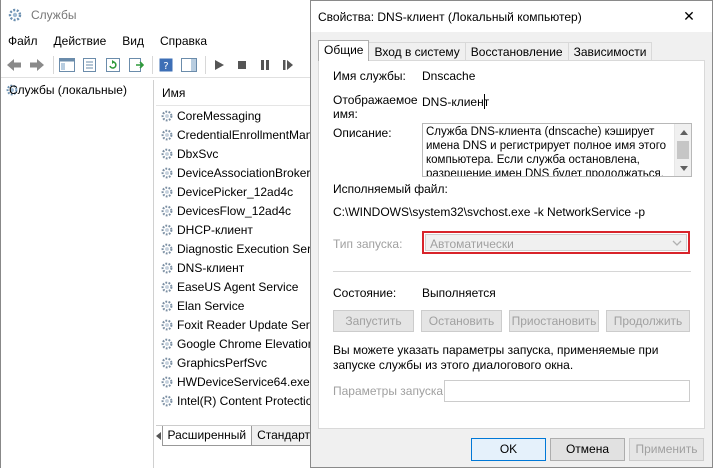 This screenshot has height=468, width=713. Describe the element at coordinates (666, 449) in the screenshot. I see `apply-button: Применить` at that location.